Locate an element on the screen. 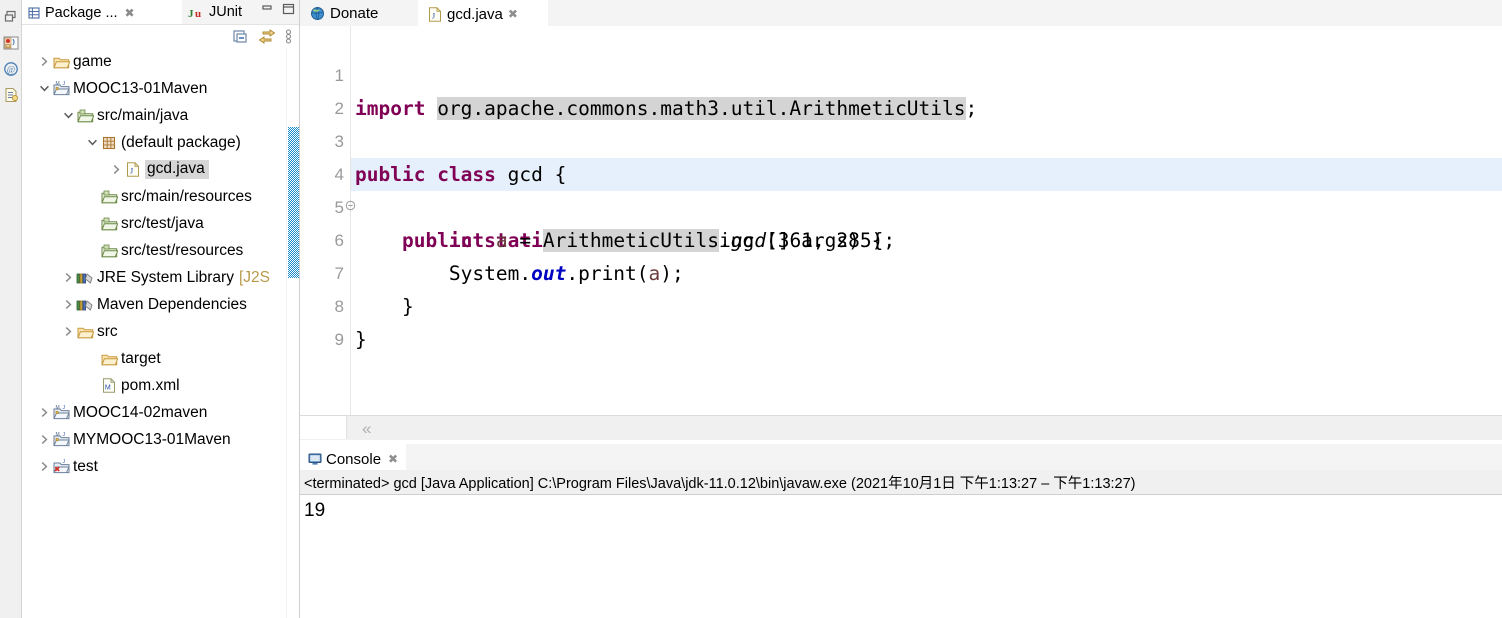 This screenshot has height=618, width=1502. code-line-2: 2 is located at coordinates (901, 88).